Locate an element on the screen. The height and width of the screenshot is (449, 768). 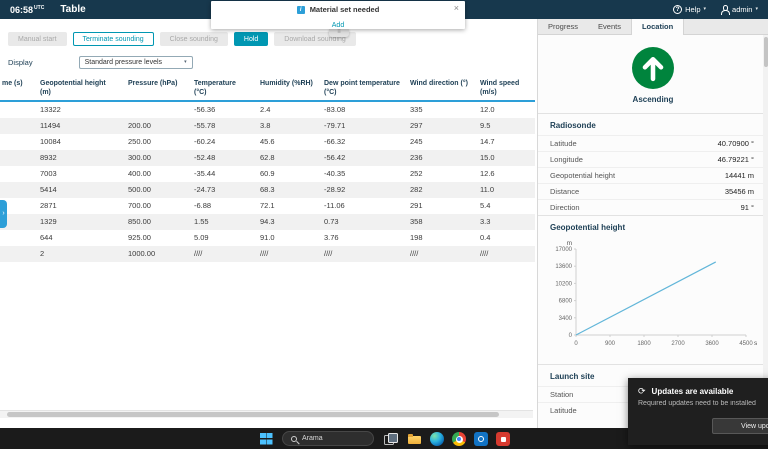
field-value: 14441 m is located at coordinates (739, 175).